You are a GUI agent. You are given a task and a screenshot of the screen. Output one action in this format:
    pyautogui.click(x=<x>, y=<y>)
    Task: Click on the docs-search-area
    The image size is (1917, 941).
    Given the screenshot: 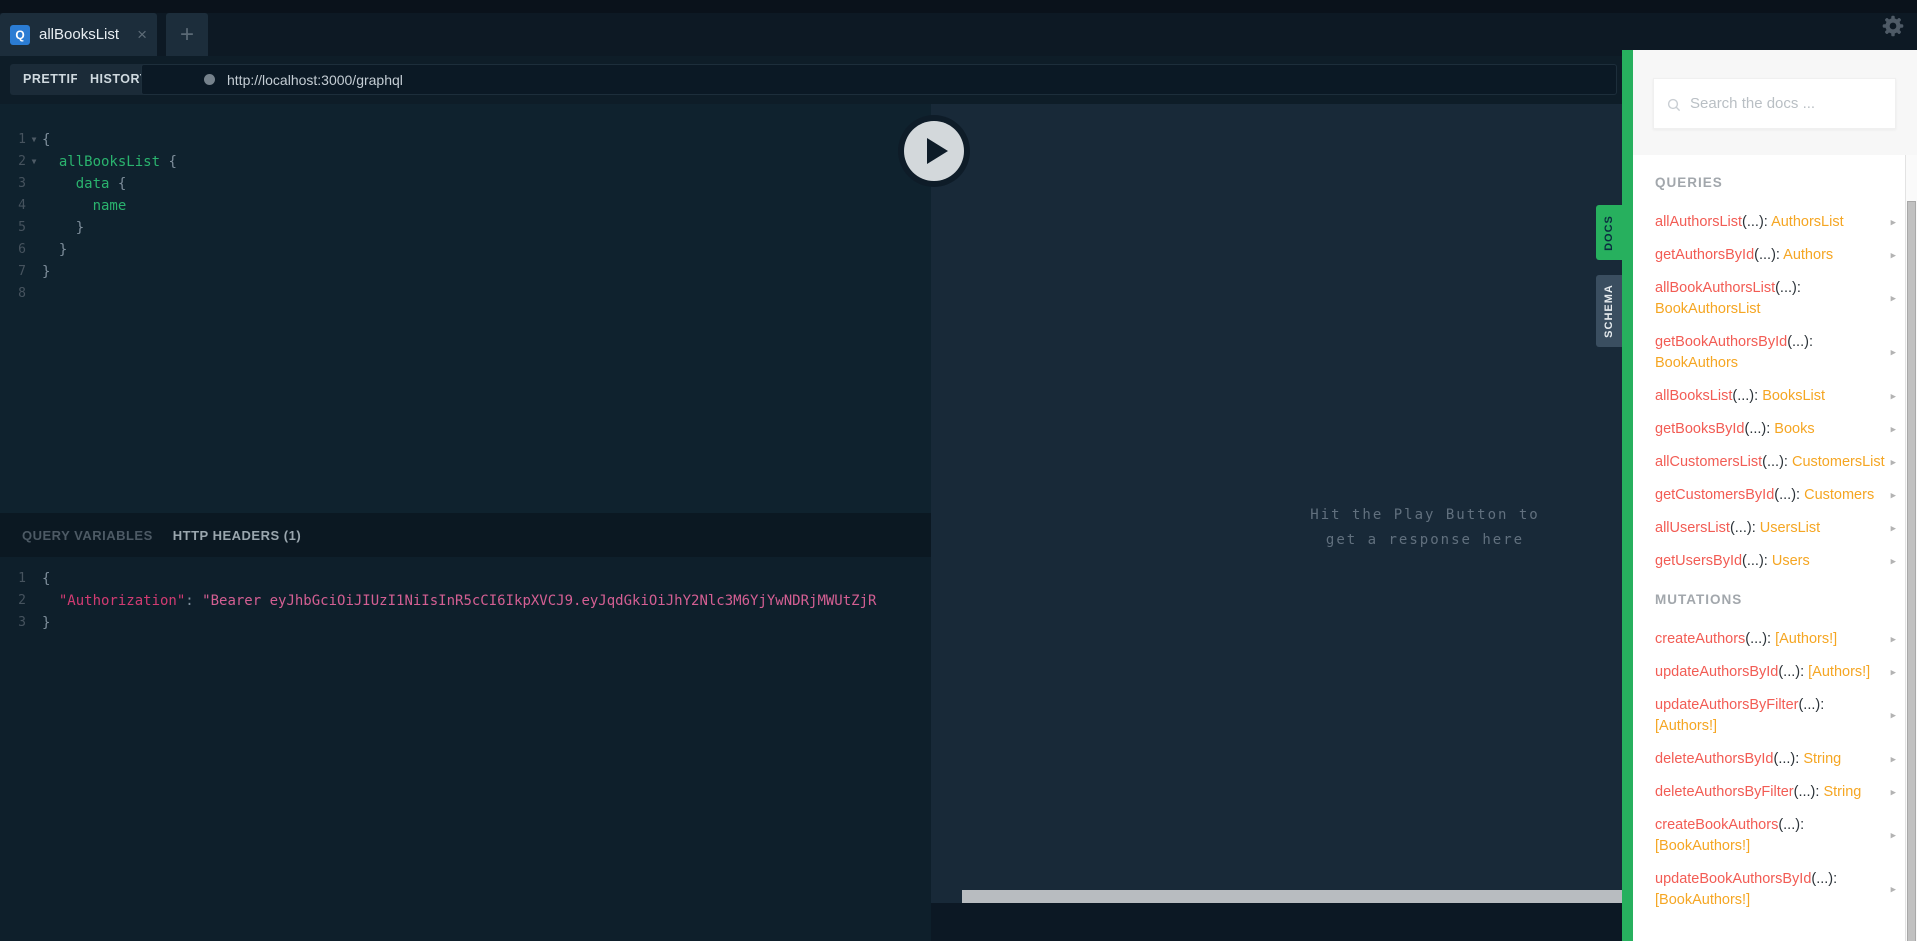 What is the action you would take?
    pyautogui.click(x=1775, y=102)
    